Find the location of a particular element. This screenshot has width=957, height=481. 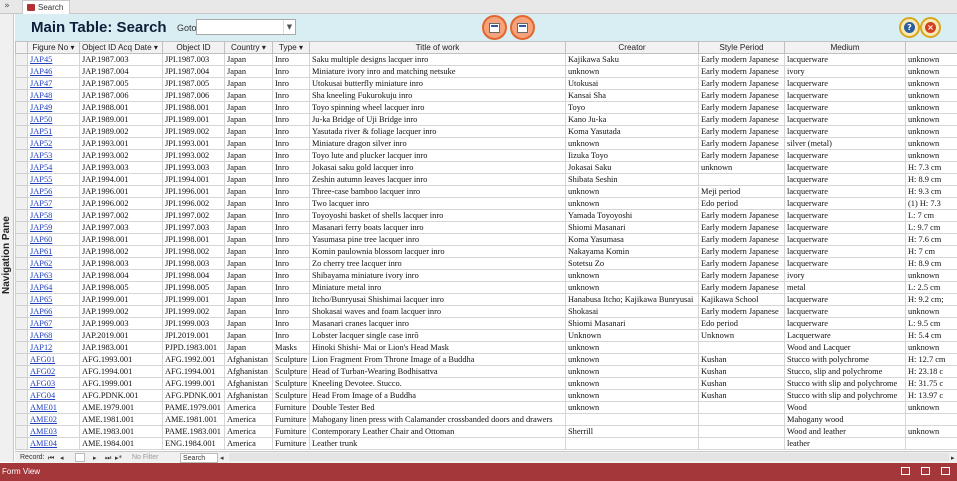

table-cell: JPI.1997.003 is located at coordinates (193, 227).